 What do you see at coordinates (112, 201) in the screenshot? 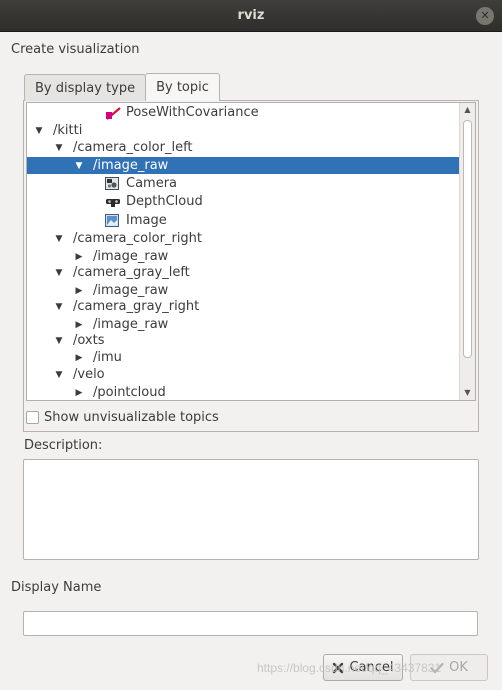
I see `depthcloud-icon` at bounding box center [112, 201].